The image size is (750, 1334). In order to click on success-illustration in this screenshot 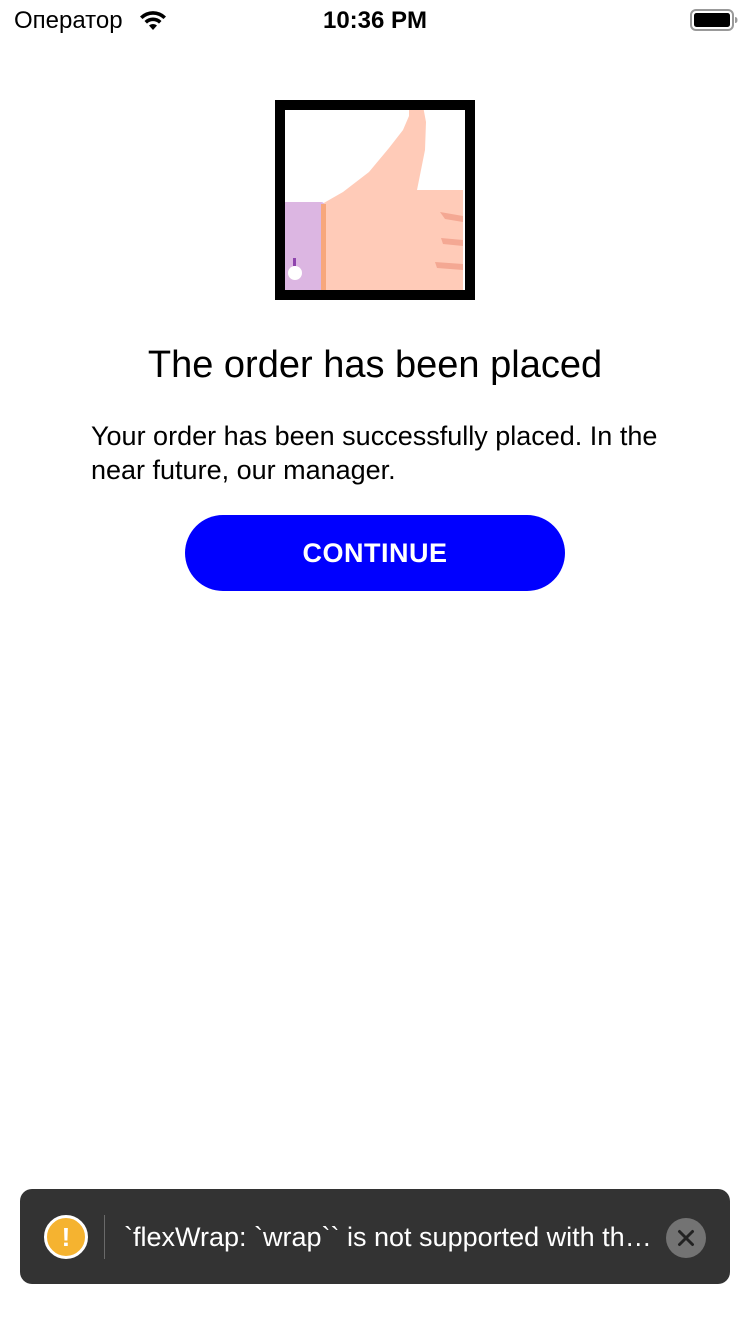, I will do `click(375, 200)`.